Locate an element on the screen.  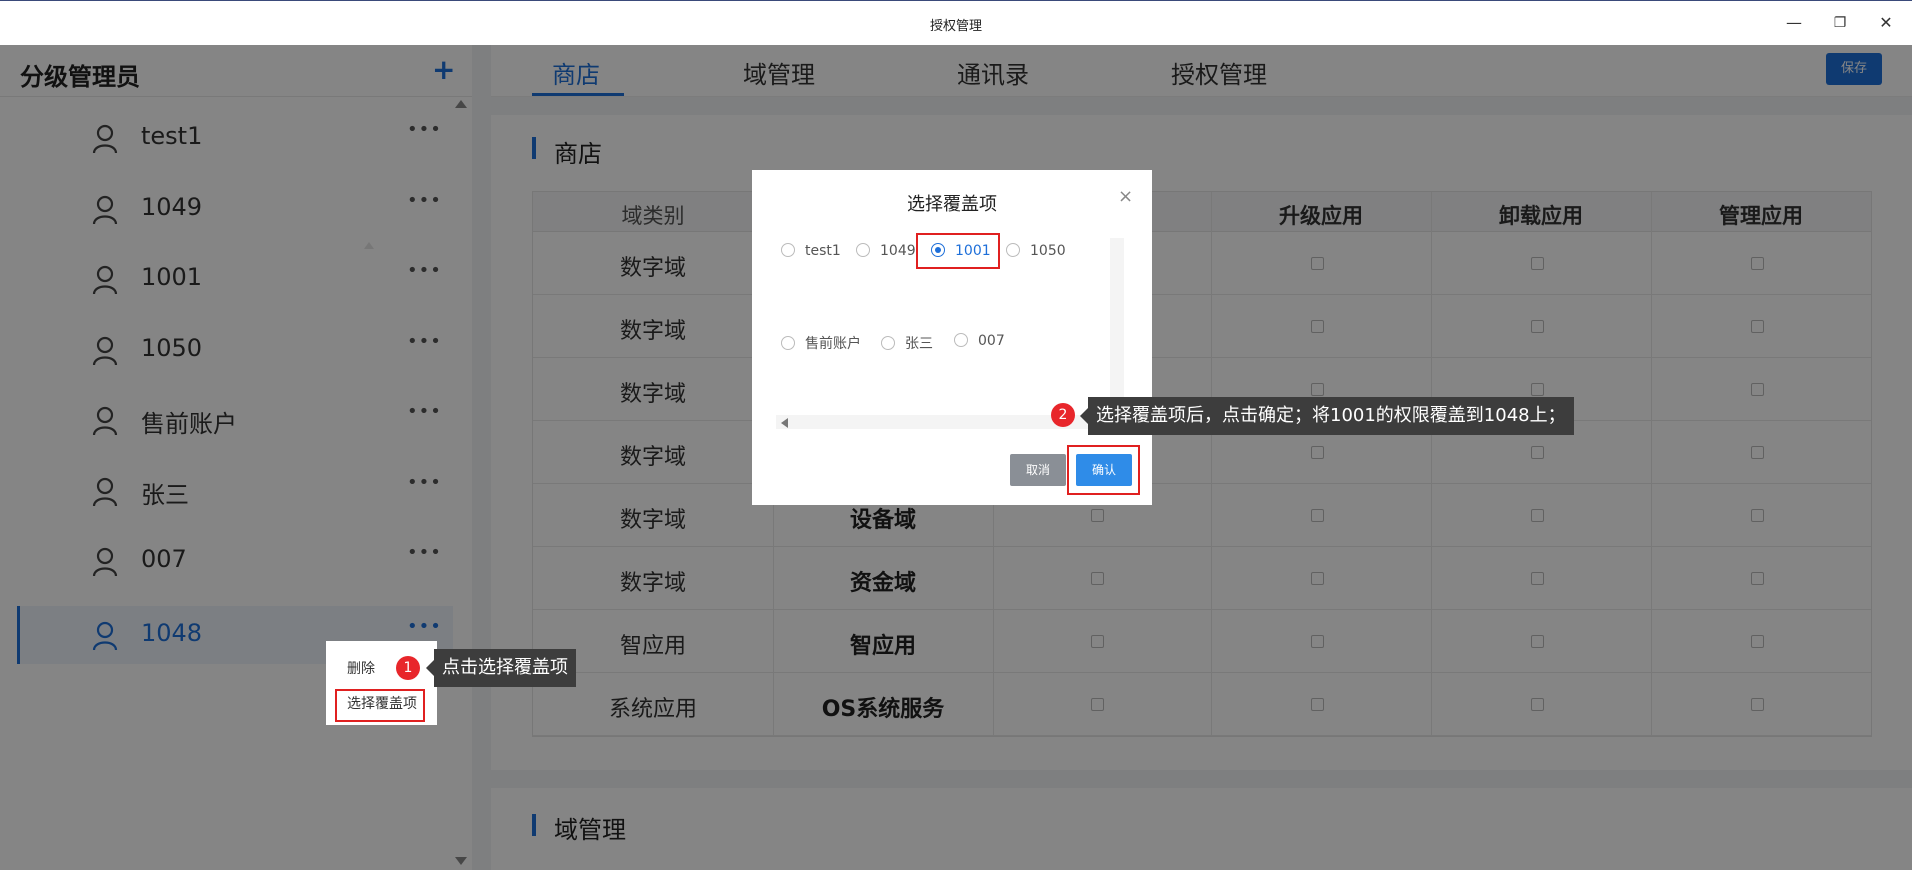
scroll-up-arrow-icon is located at coordinates (369, 245).